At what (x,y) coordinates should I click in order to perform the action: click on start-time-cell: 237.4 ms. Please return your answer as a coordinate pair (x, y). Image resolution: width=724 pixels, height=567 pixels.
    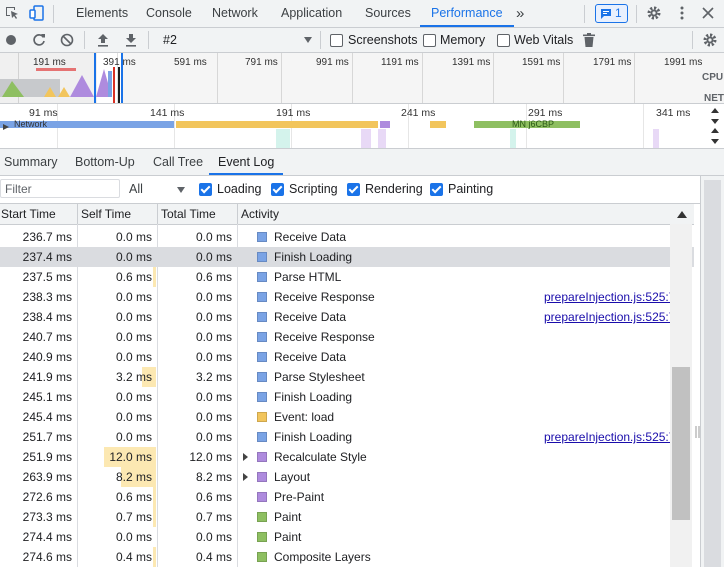
    Looking at the image, I should click on (47, 257).